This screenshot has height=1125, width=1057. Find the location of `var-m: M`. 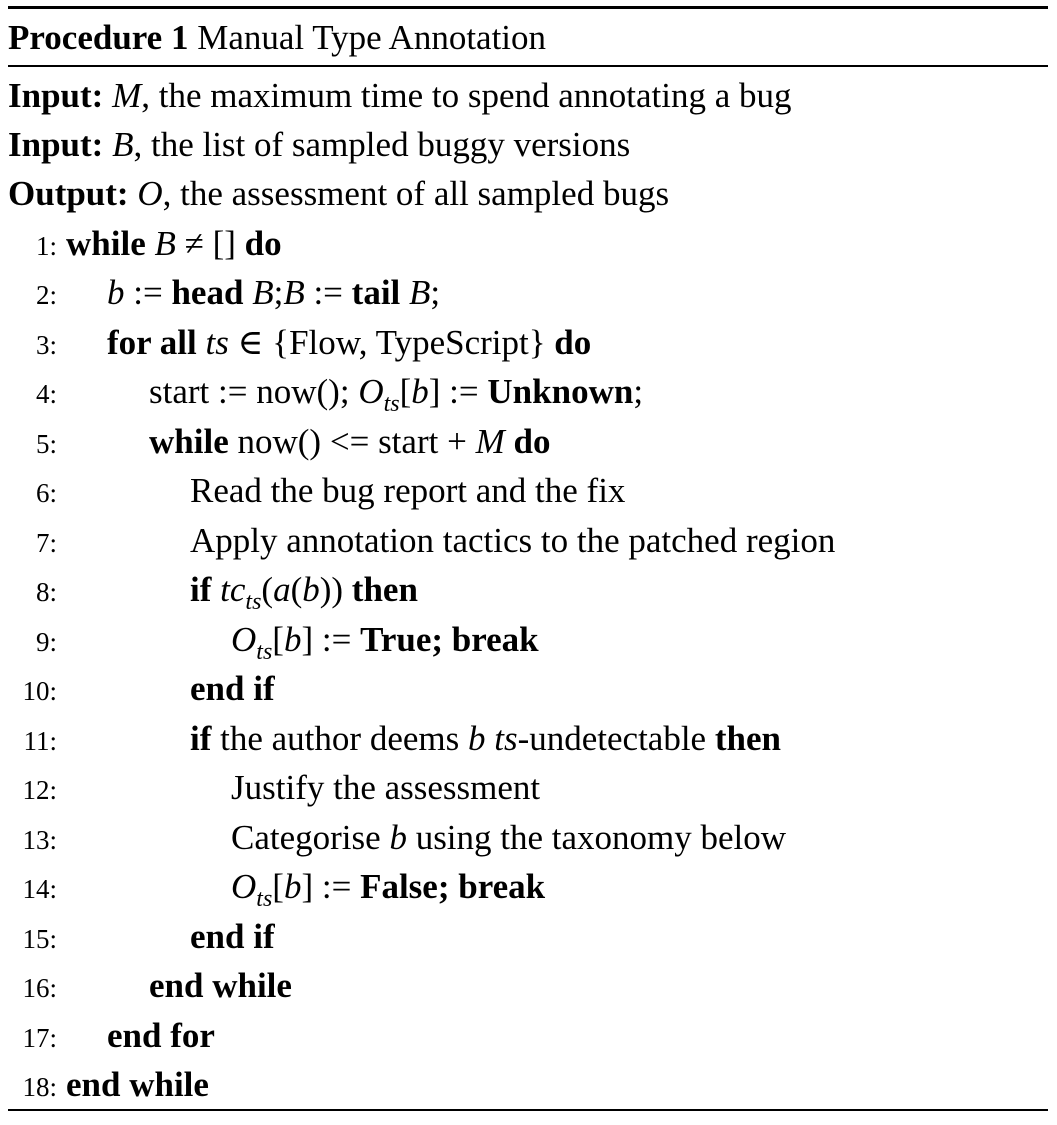

var-m: M is located at coordinates (490, 441).